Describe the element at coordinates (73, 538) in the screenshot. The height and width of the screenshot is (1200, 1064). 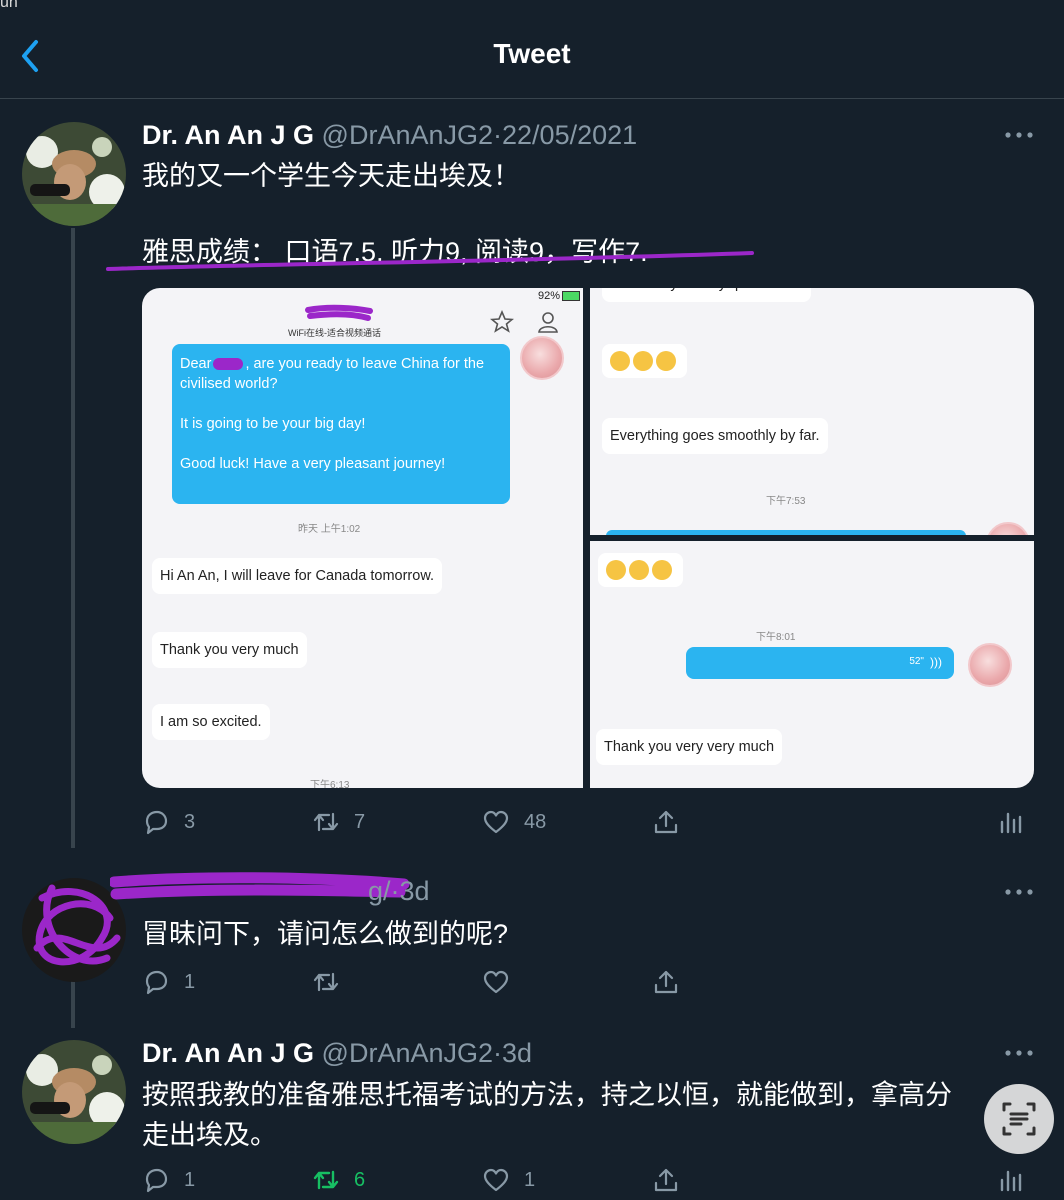
I see `thread-line` at that location.